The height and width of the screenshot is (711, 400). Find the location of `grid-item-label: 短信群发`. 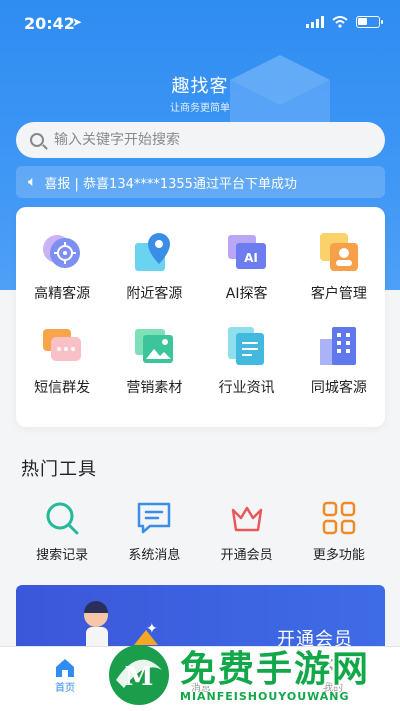

grid-item-label: 短信群发 is located at coordinates (62, 388).